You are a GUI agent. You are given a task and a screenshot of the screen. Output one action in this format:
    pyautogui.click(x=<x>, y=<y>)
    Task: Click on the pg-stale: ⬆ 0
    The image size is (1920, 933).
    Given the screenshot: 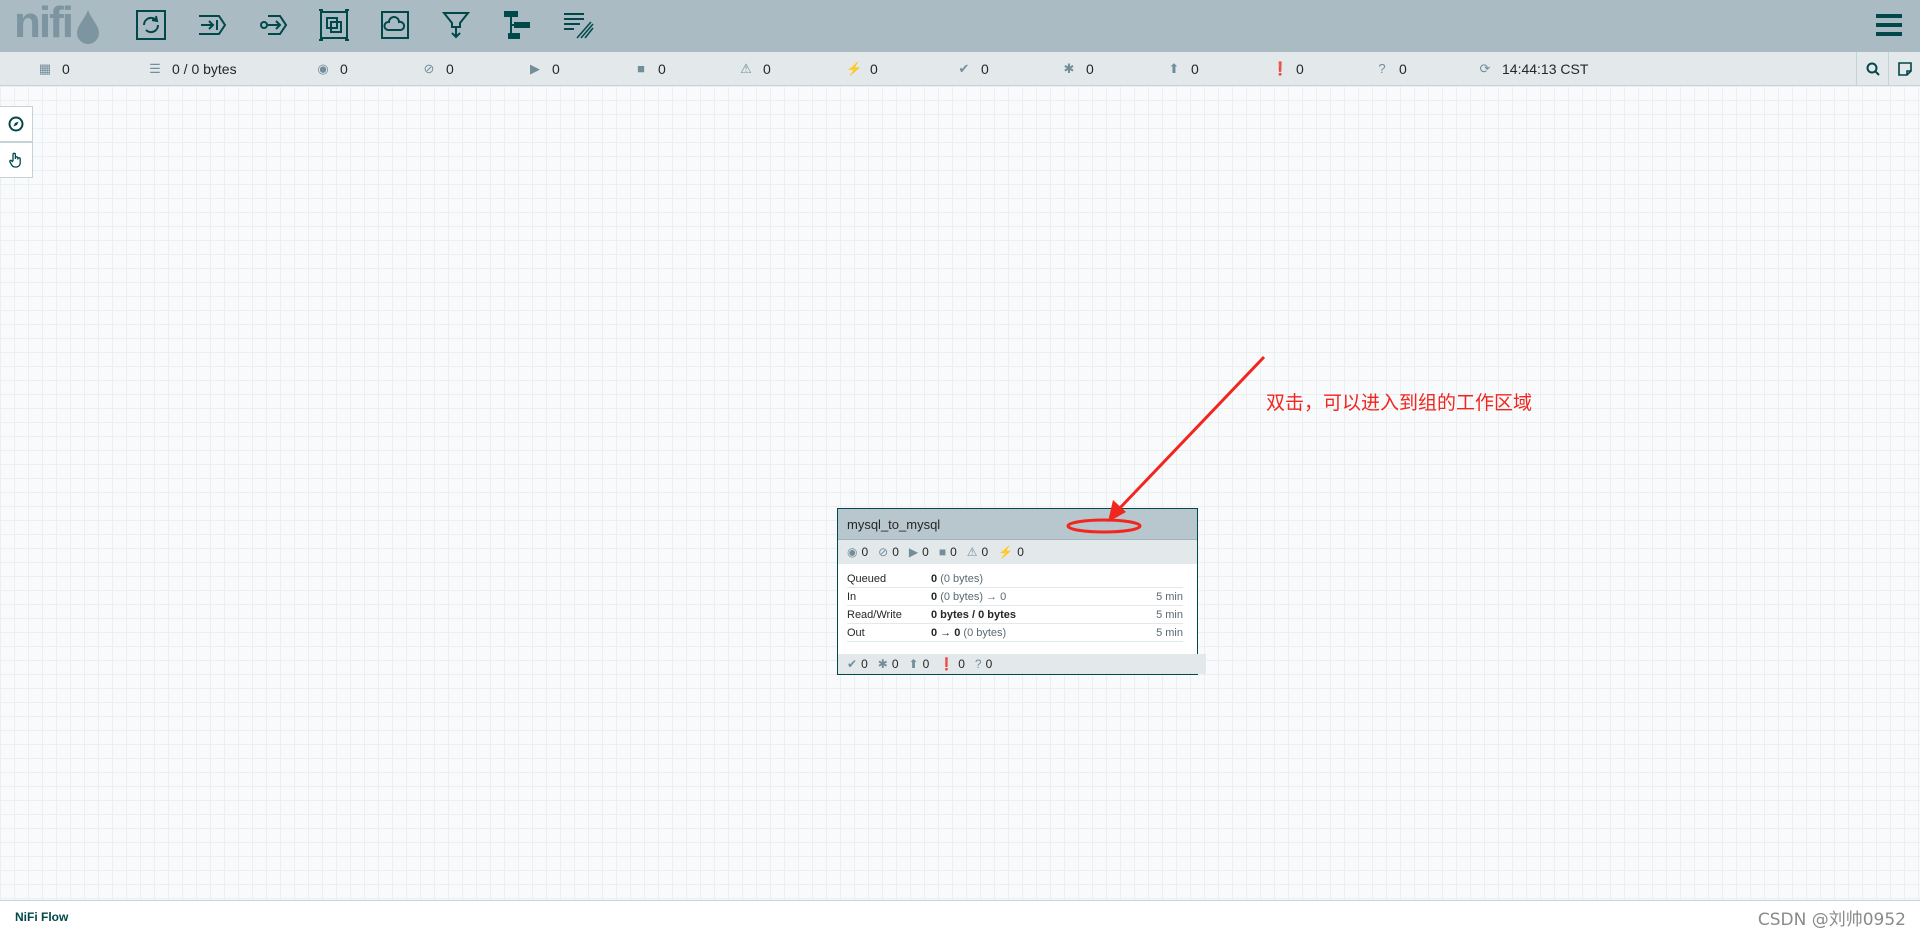 What is the action you would take?
    pyautogui.click(x=919, y=664)
    